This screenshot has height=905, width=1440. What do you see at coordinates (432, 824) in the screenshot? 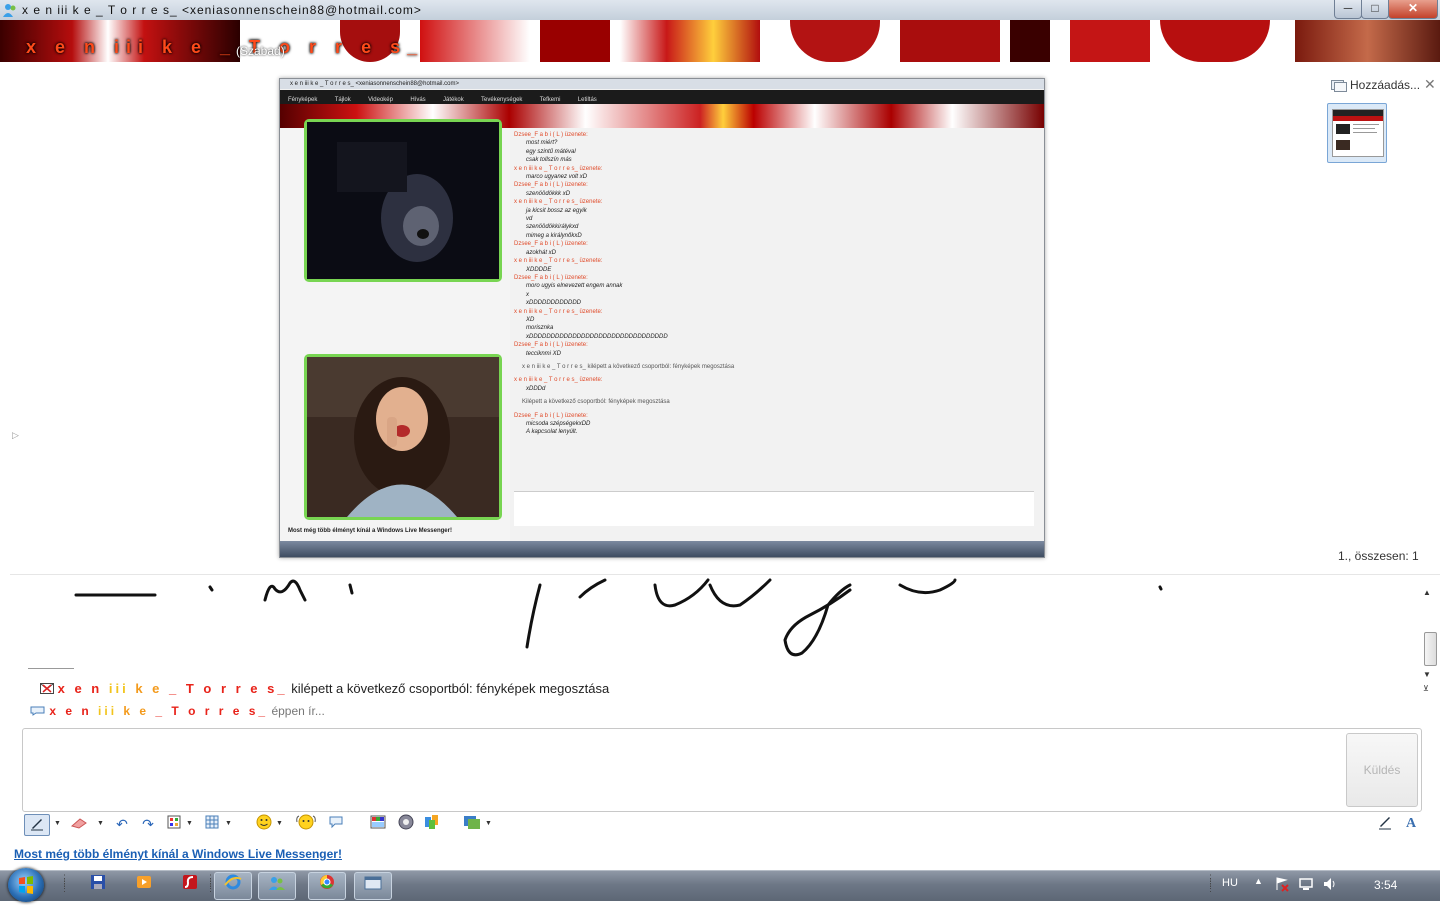
I see `games-icon` at bounding box center [432, 824].